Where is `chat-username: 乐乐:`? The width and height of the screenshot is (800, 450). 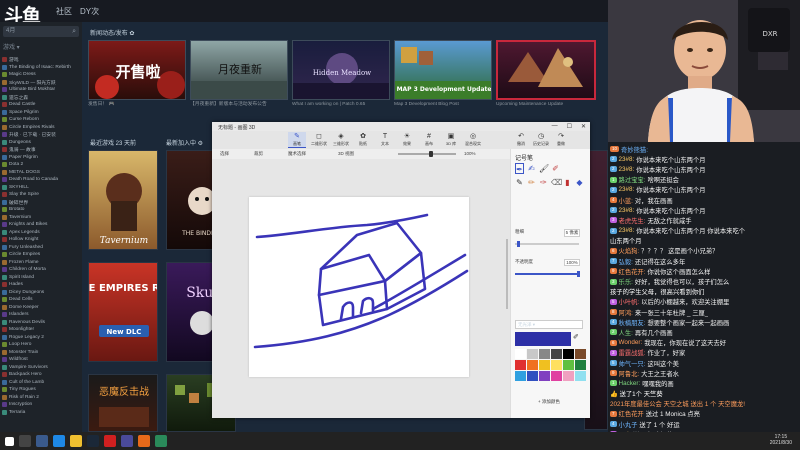
chat-username: 乐乐: is located at coordinates (626, 281).